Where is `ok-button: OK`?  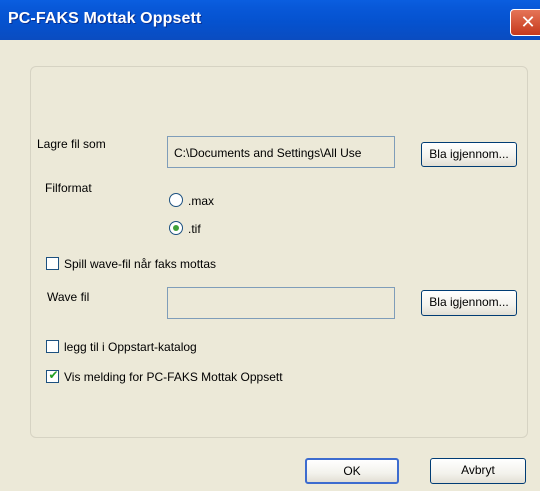
ok-button: OK is located at coordinates (352, 471).